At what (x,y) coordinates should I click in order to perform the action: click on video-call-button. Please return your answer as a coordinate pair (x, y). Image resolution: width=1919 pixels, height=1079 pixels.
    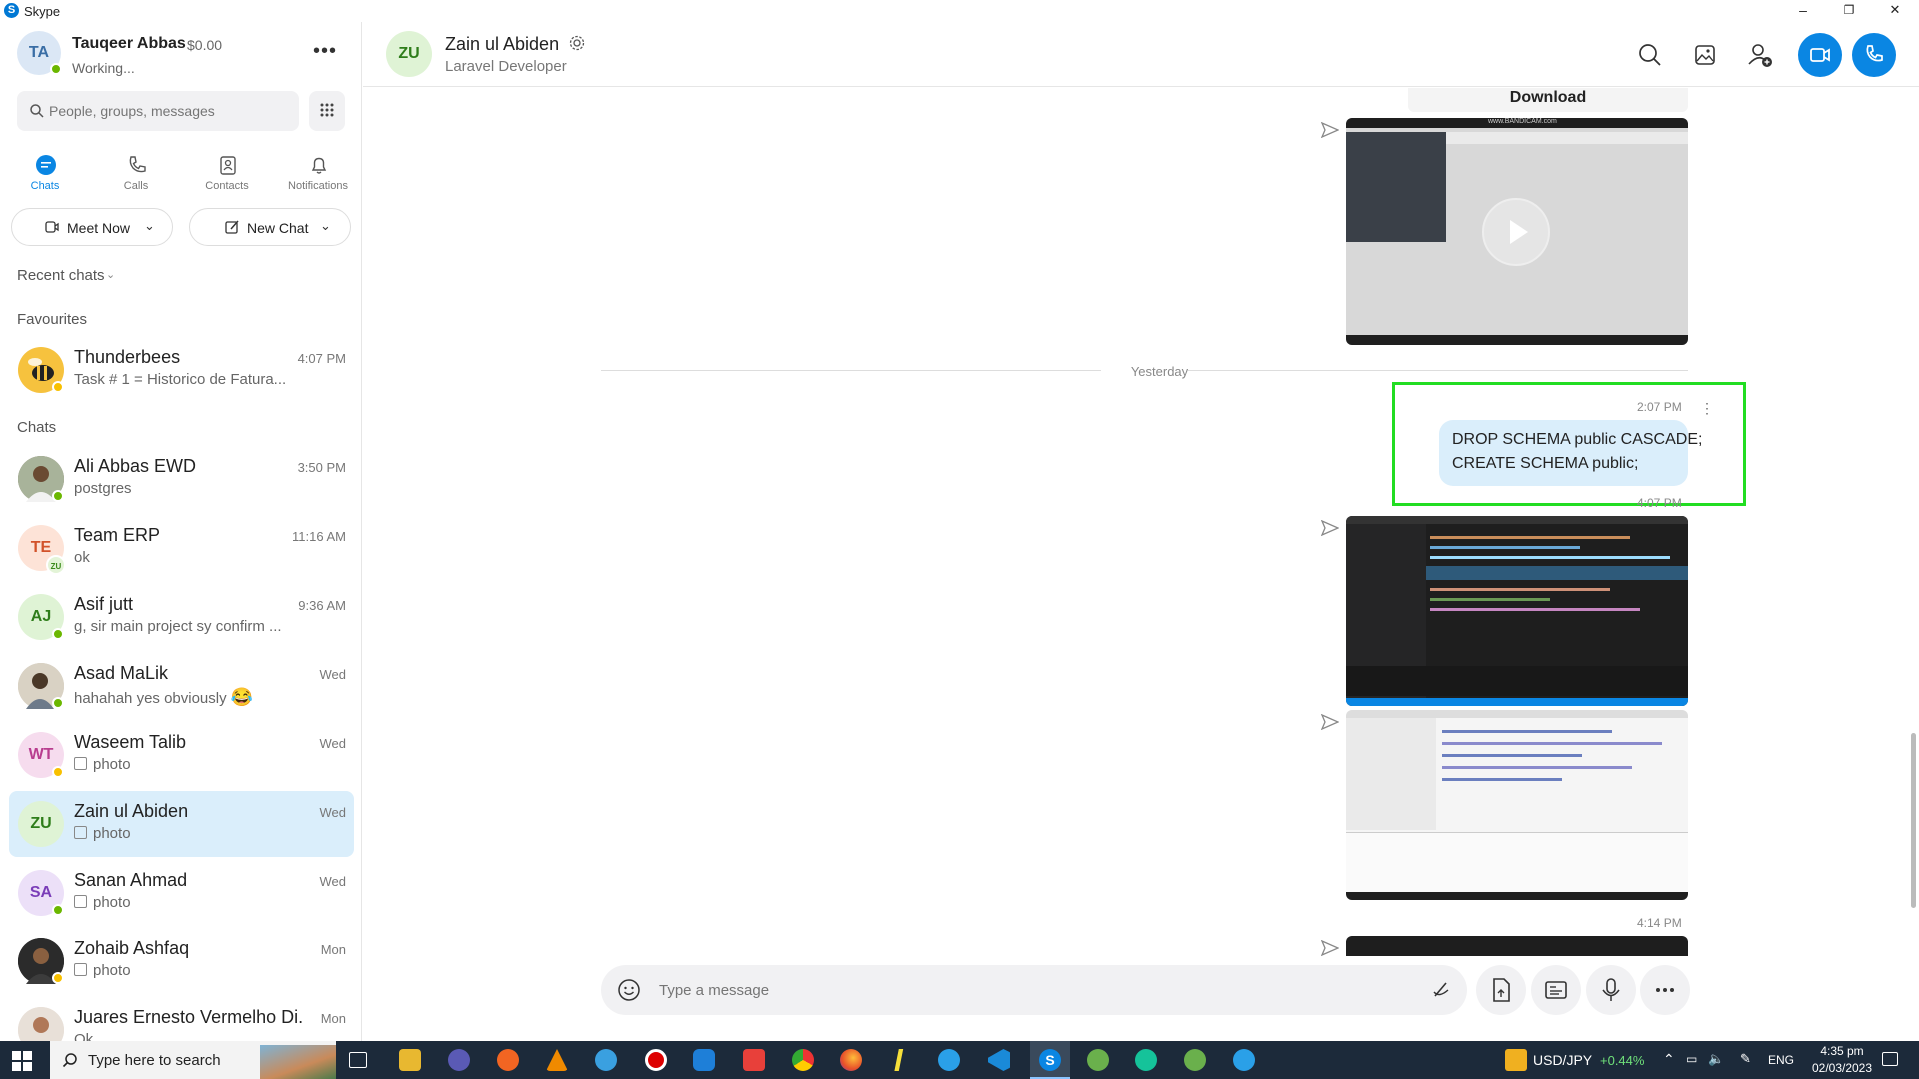
    Looking at the image, I should click on (1820, 55).